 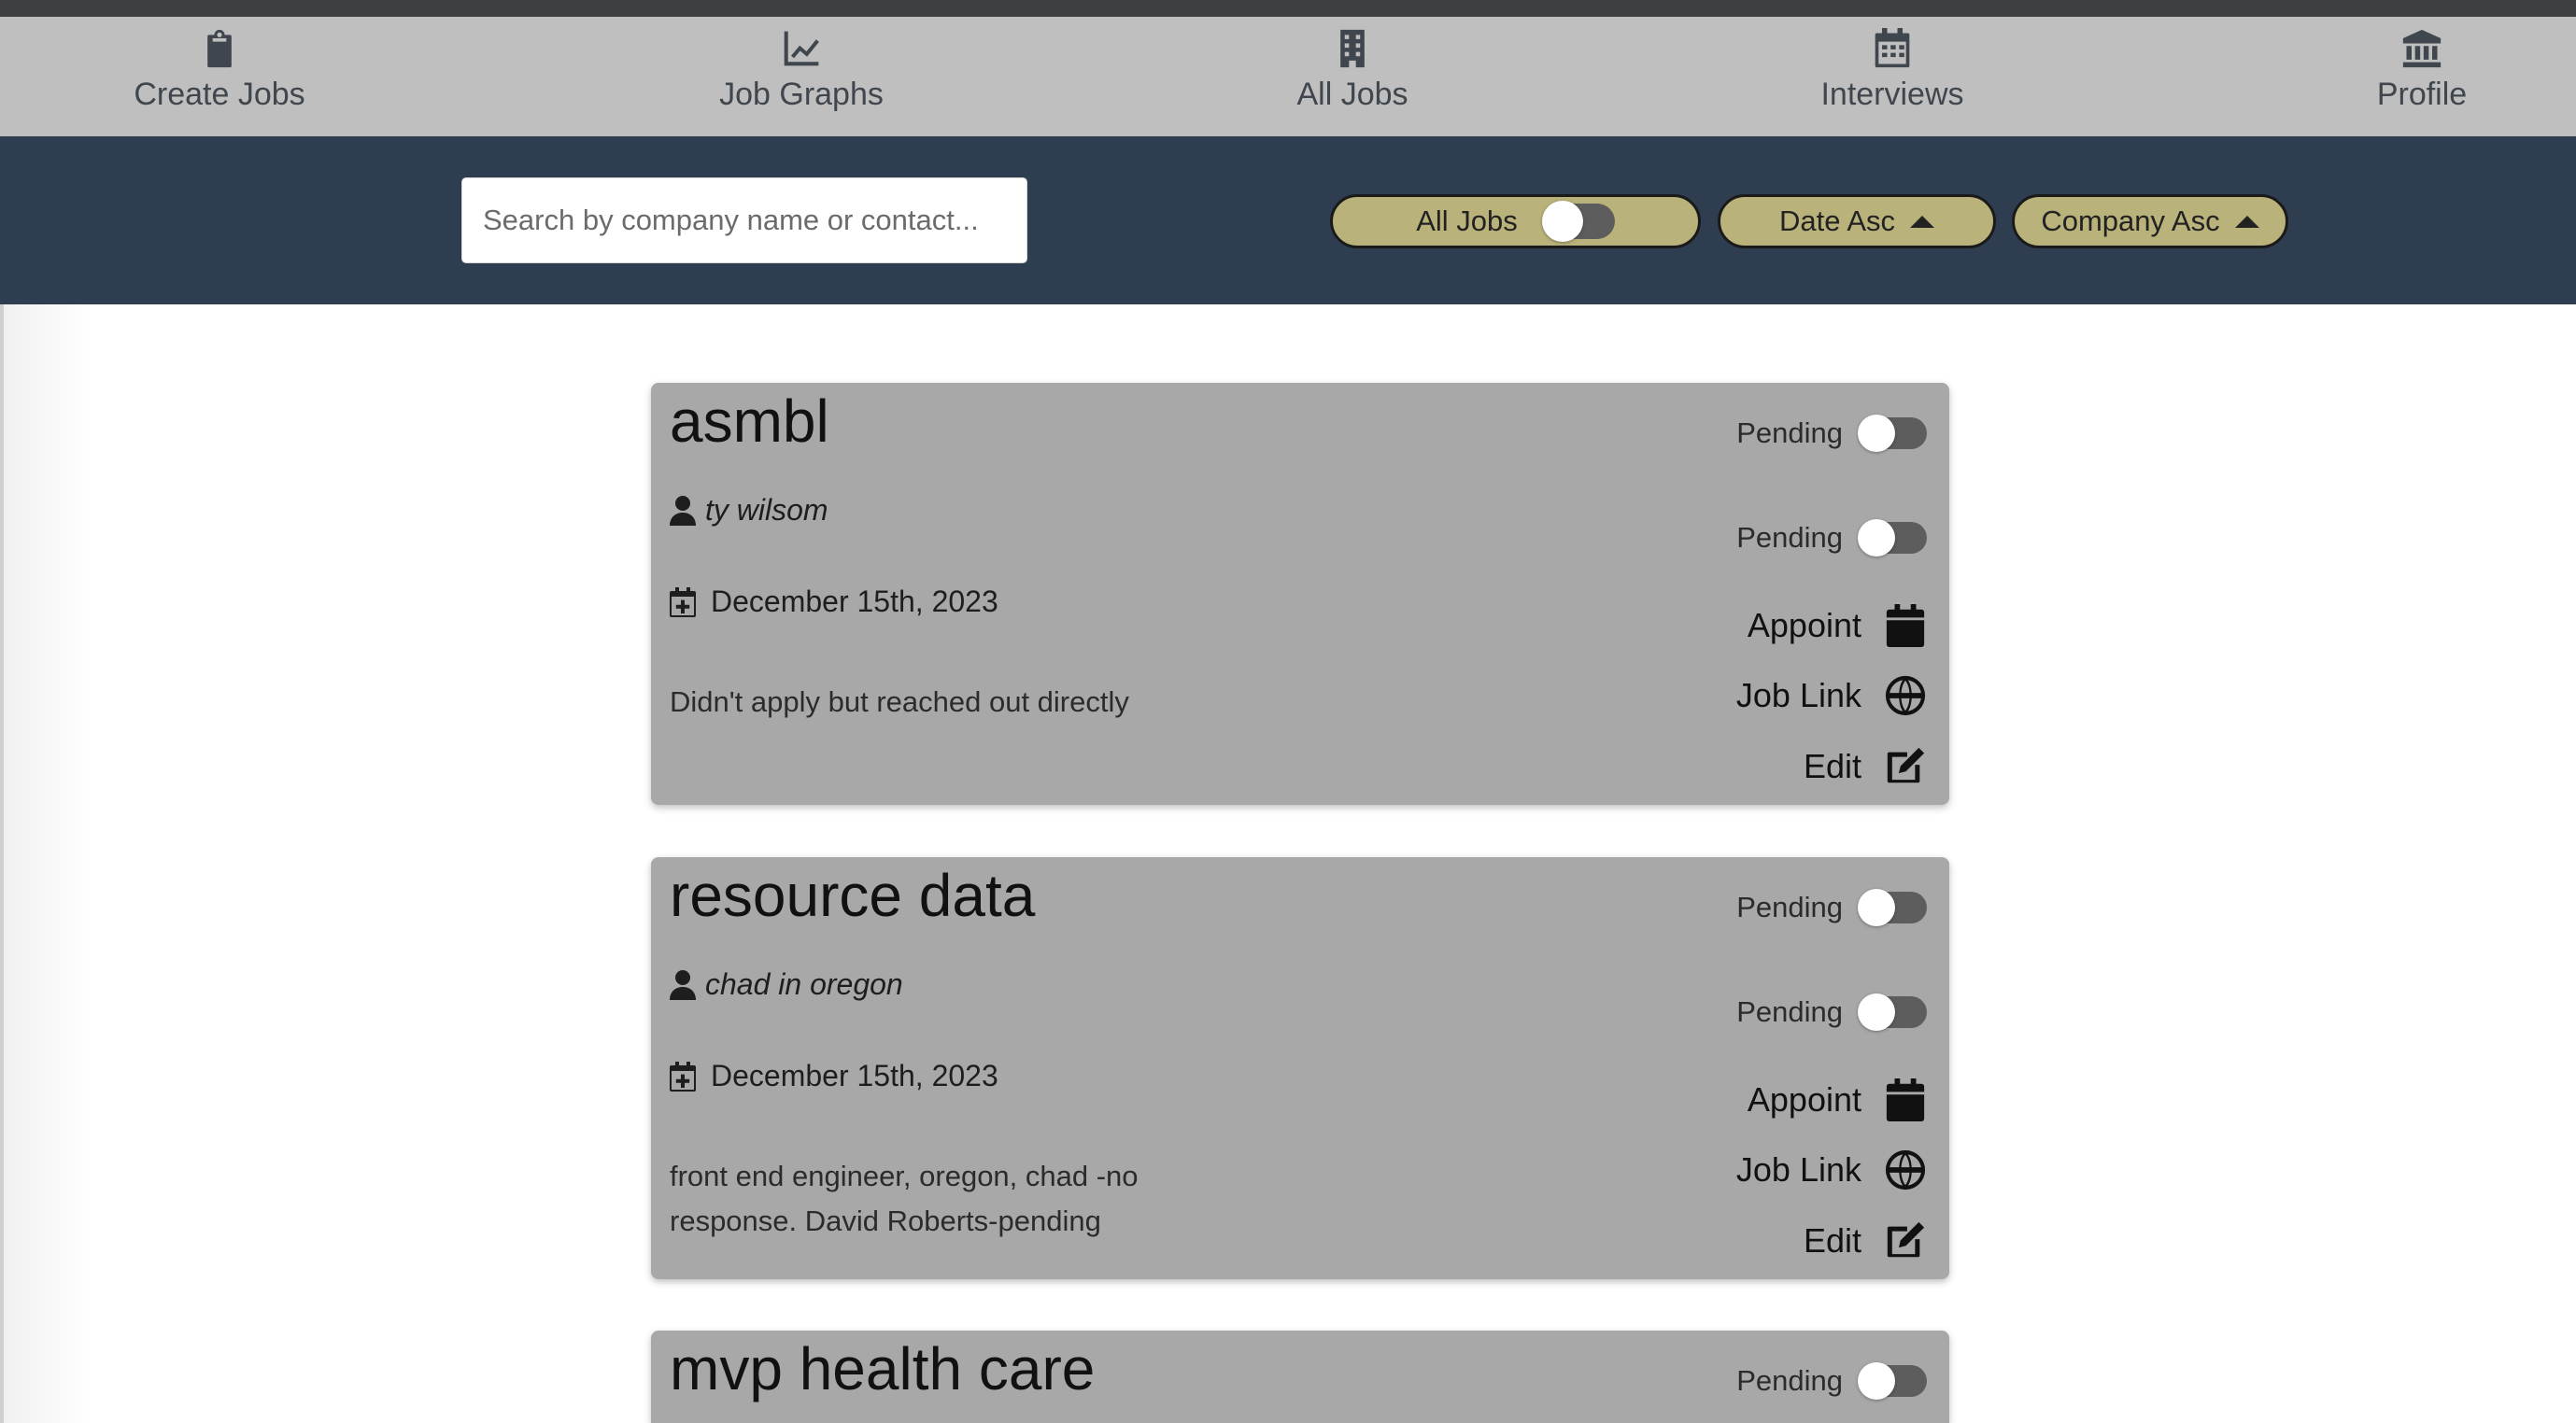 What do you see at coordinates (801, 48) in the screenshot?
I see `chart-line-icon` at bounding box center [801, 48].